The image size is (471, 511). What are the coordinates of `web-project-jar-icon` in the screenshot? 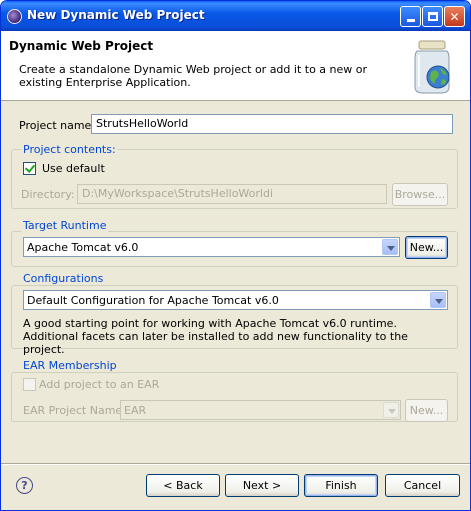 It's located at (432, 67).